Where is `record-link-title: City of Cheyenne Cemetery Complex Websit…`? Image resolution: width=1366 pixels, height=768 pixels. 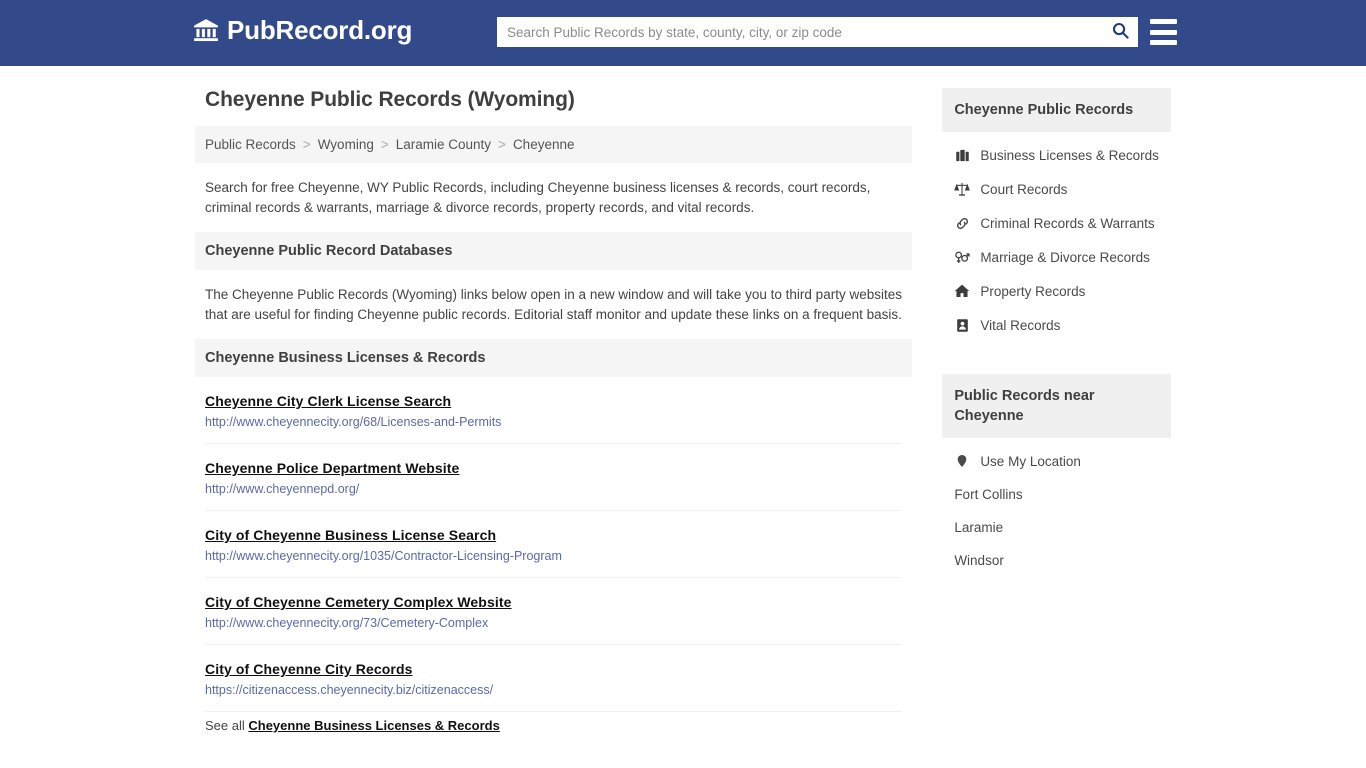
record-link-title: City of Cheyenne Cemetery Complex Websit… is located at coordinates (358, 602).